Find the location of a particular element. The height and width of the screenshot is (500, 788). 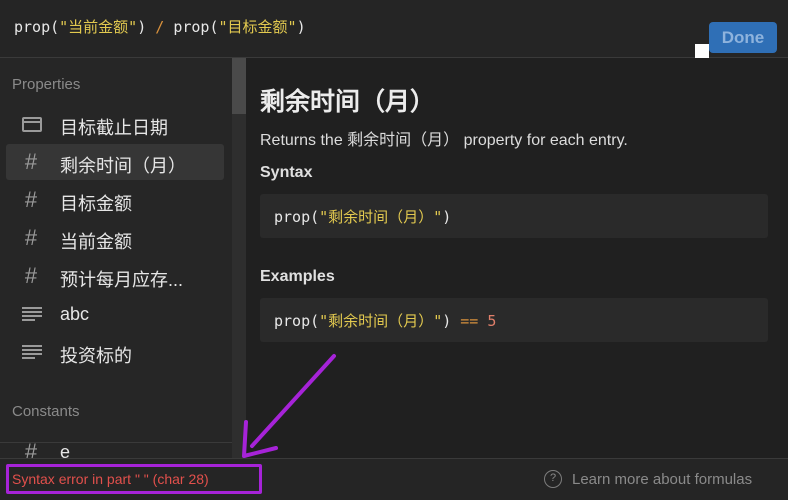

sidebar-item-property: 目标截止日期 is located at coordinates (115, 124).